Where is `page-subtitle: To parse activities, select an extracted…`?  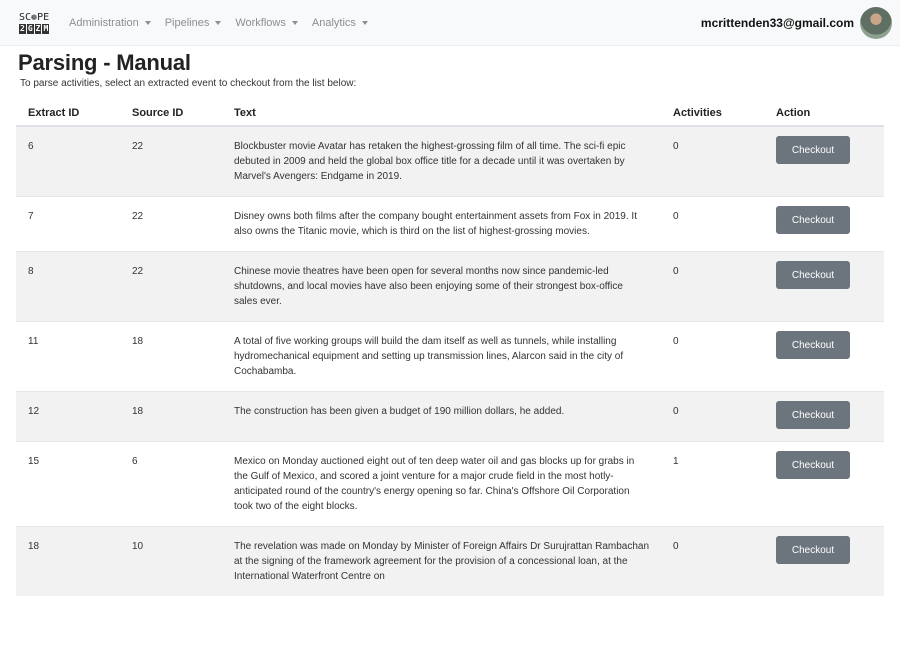 page-subtitle: To parse activities, select an extracted… is located at coordinates (188, 83).